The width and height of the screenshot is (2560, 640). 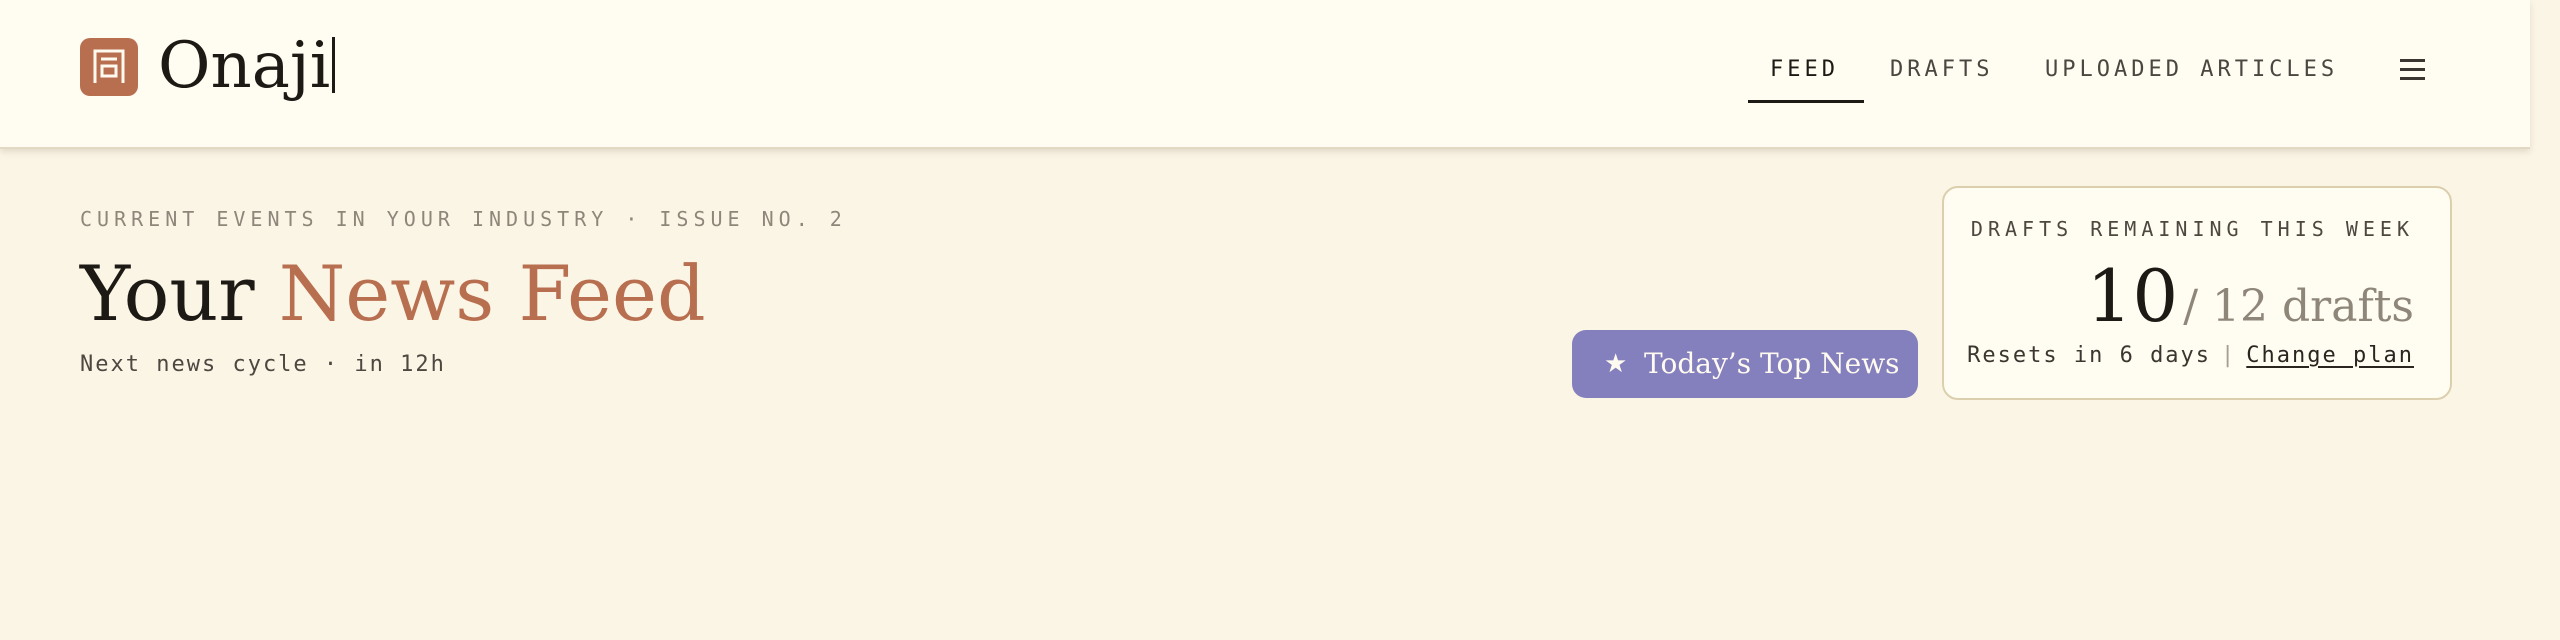 I want to click on quota-reset-row: Resets in 6 days | Change plan, so click(x=2190, y=356).